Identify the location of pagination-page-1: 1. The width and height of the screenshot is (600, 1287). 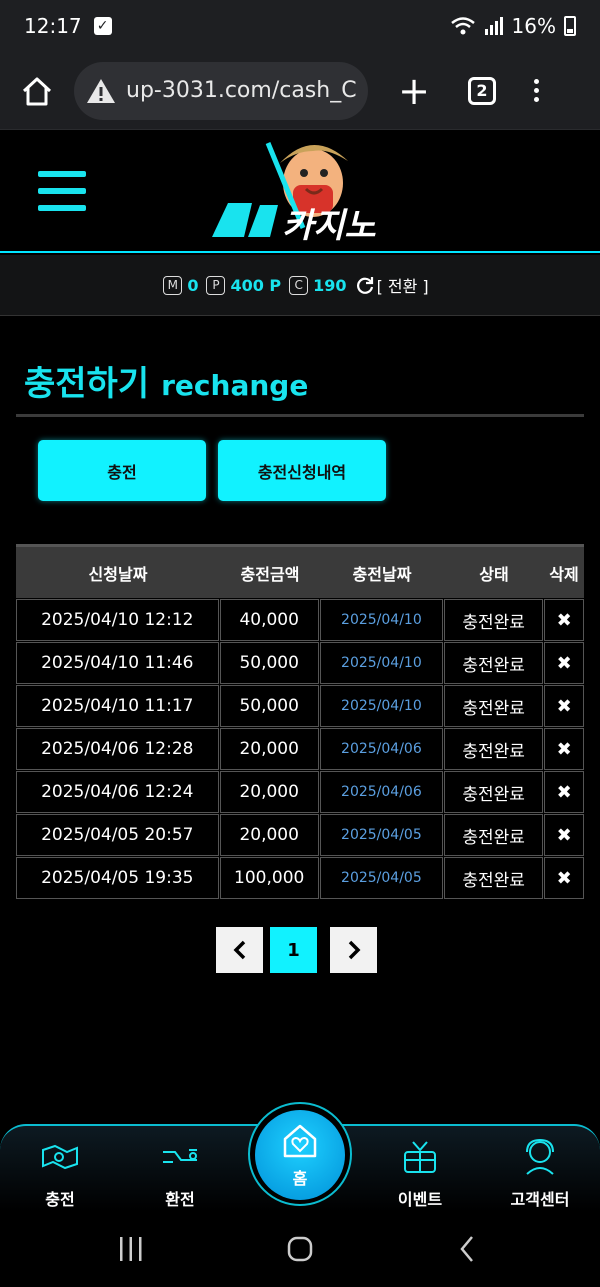
(293, 950).